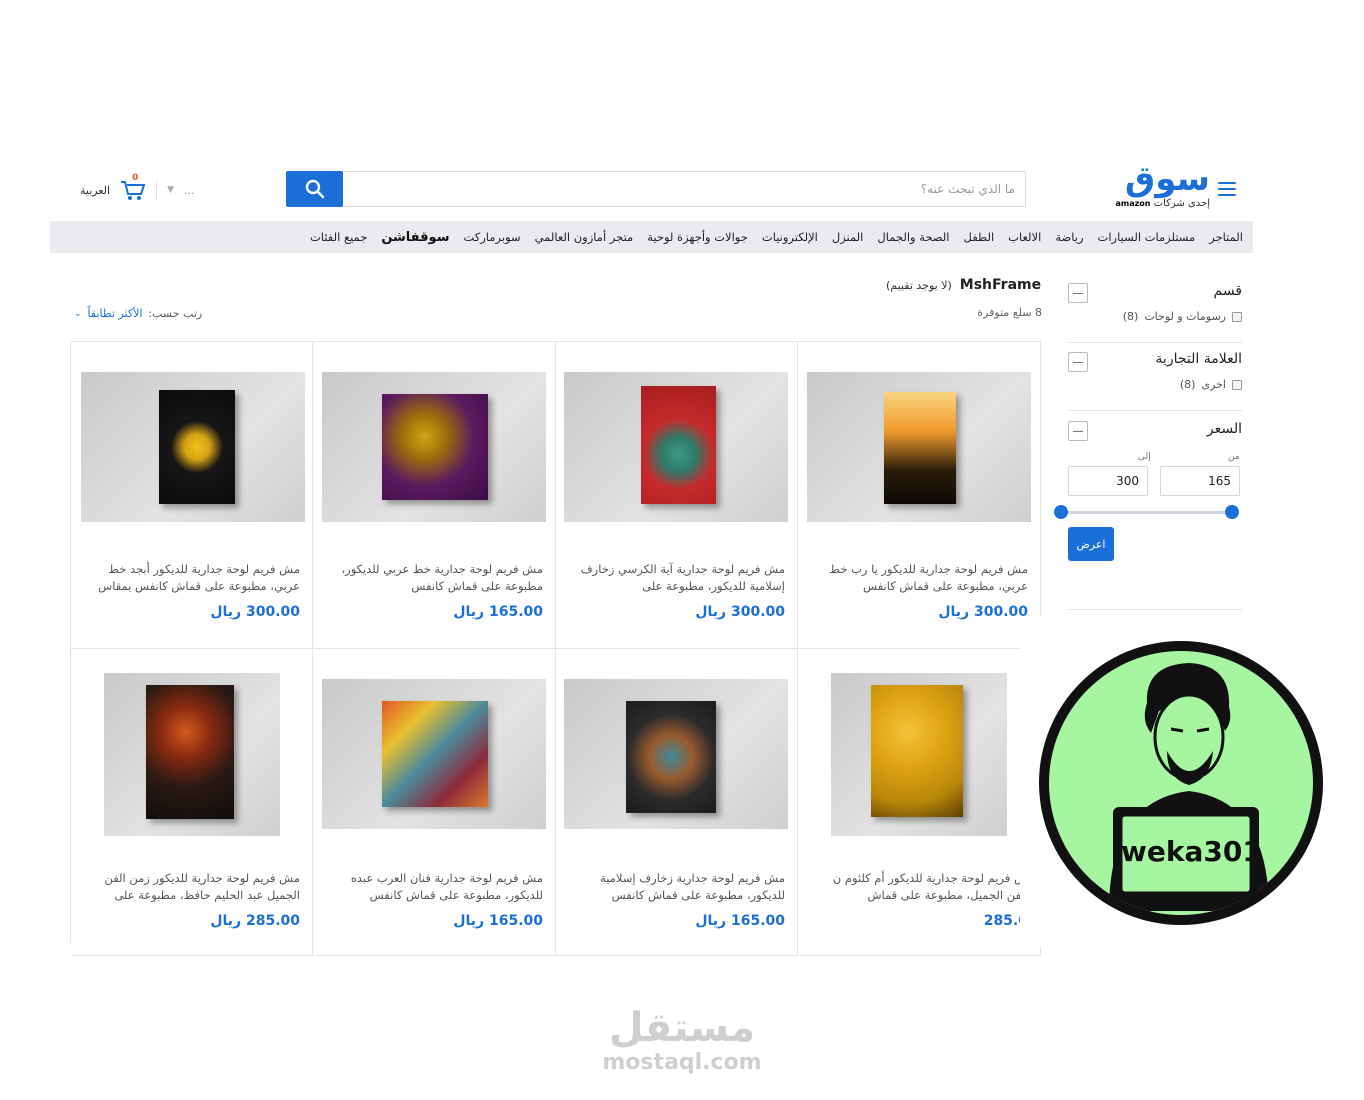 This screenshot has width=1364, height=1100. I want to click on souq-logo: سوق إحدى شركات amazon, so click(1160, 188).